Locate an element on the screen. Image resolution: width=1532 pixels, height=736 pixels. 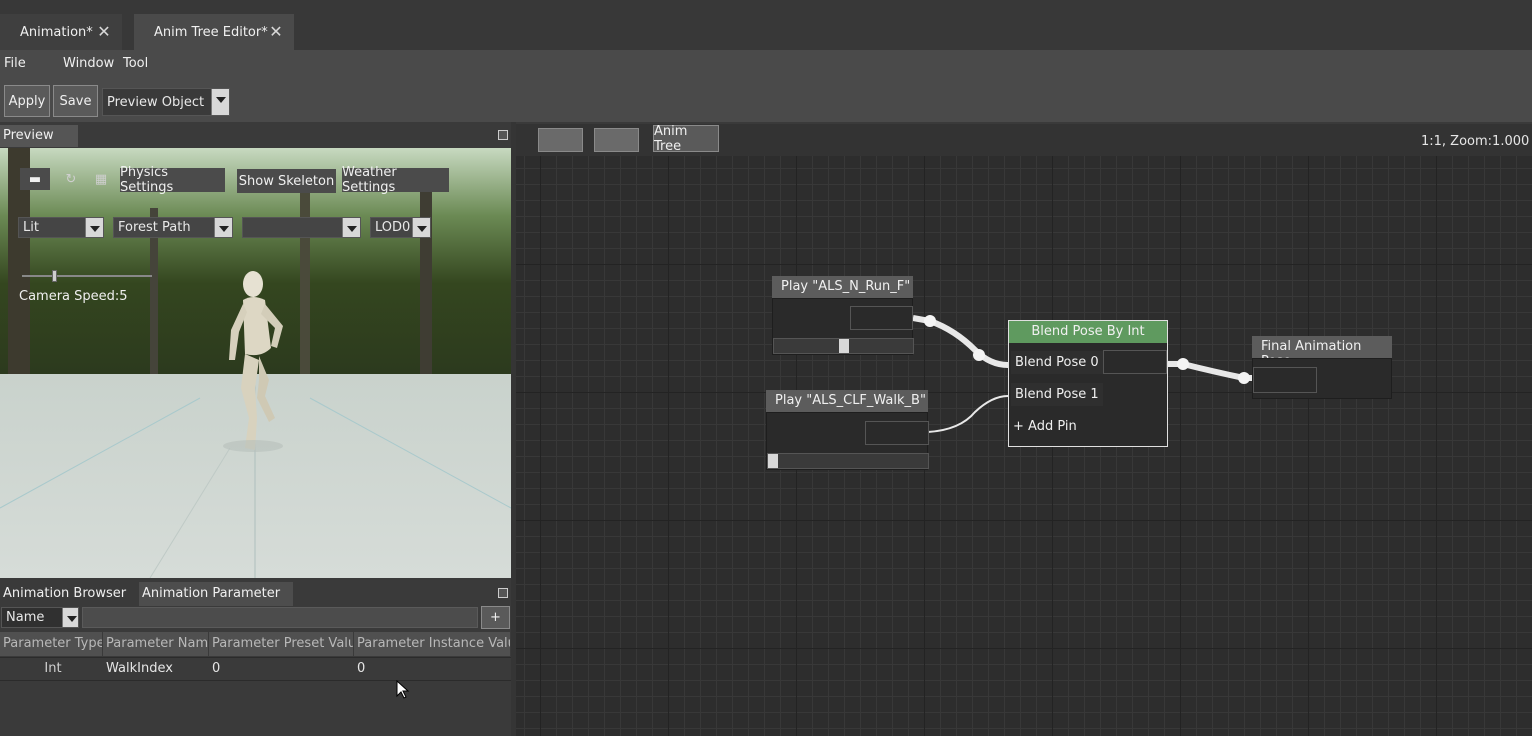
preview-object-value: Preview Object is located at coordinates (156, 102).